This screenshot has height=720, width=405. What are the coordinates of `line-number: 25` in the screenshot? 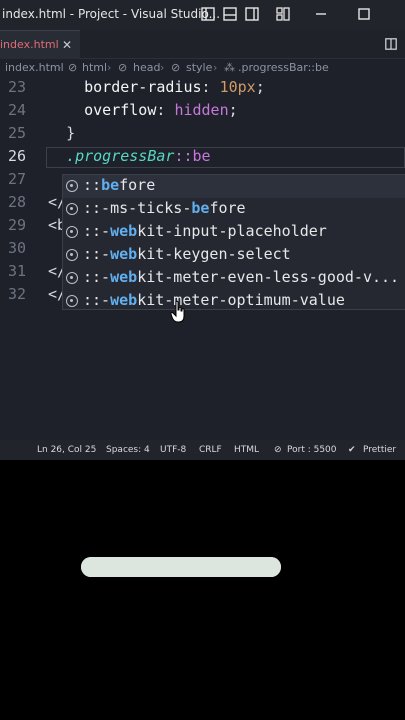 It's located at (16, 133).